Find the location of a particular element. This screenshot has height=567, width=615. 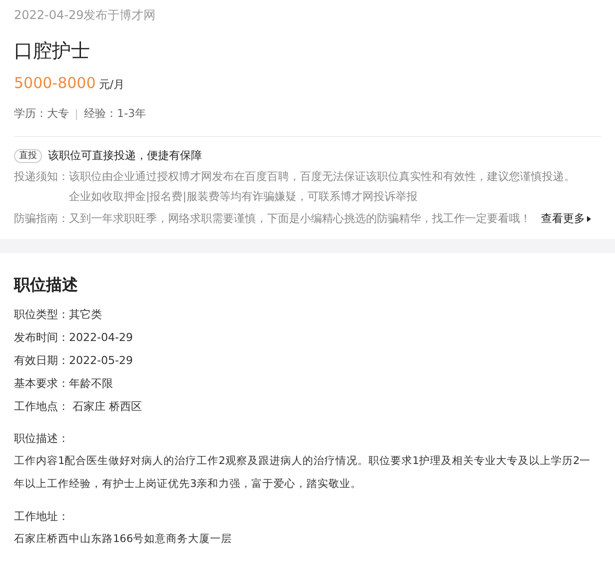

notice-text: 又到一年求职旺季，网络求职需要谨慎，下面是小编精心挑选的防骗精华，找工作一定要看哦！ is located at coordinates (300, 218).